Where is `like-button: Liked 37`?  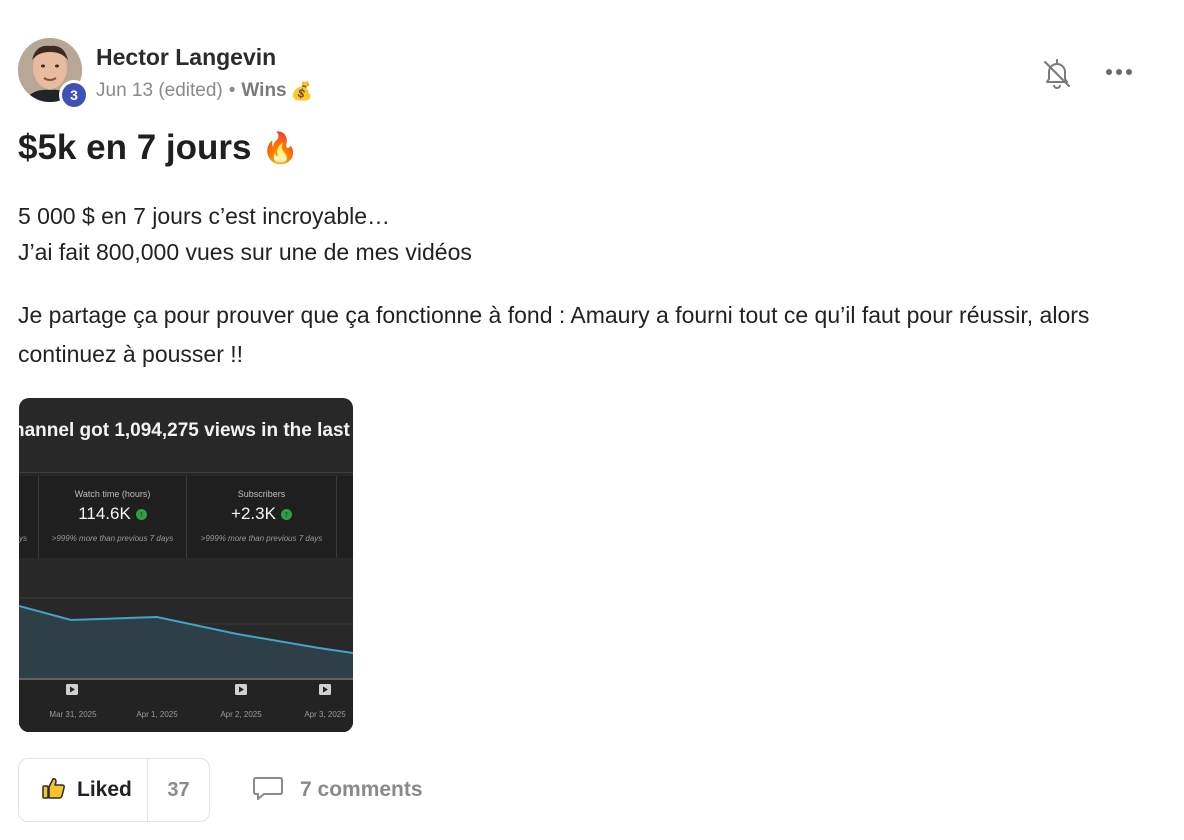 like-button: Liked 37 is located at coordinates (114, 790).